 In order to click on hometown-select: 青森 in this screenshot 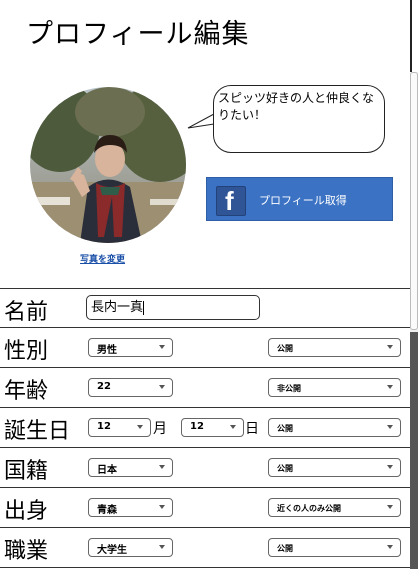, I will do `click(130, 507)`.